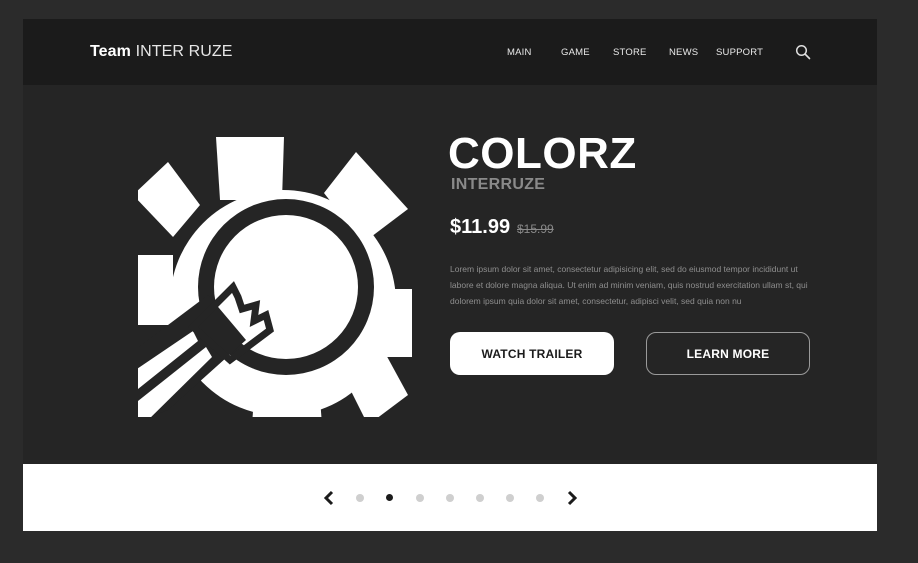 The height and width of the screenshot is (563, 918). What do you see at coordinates (630, 52) in the screenshot?
I see `nav-item-store: STORE` at bounding box center [630, 52].